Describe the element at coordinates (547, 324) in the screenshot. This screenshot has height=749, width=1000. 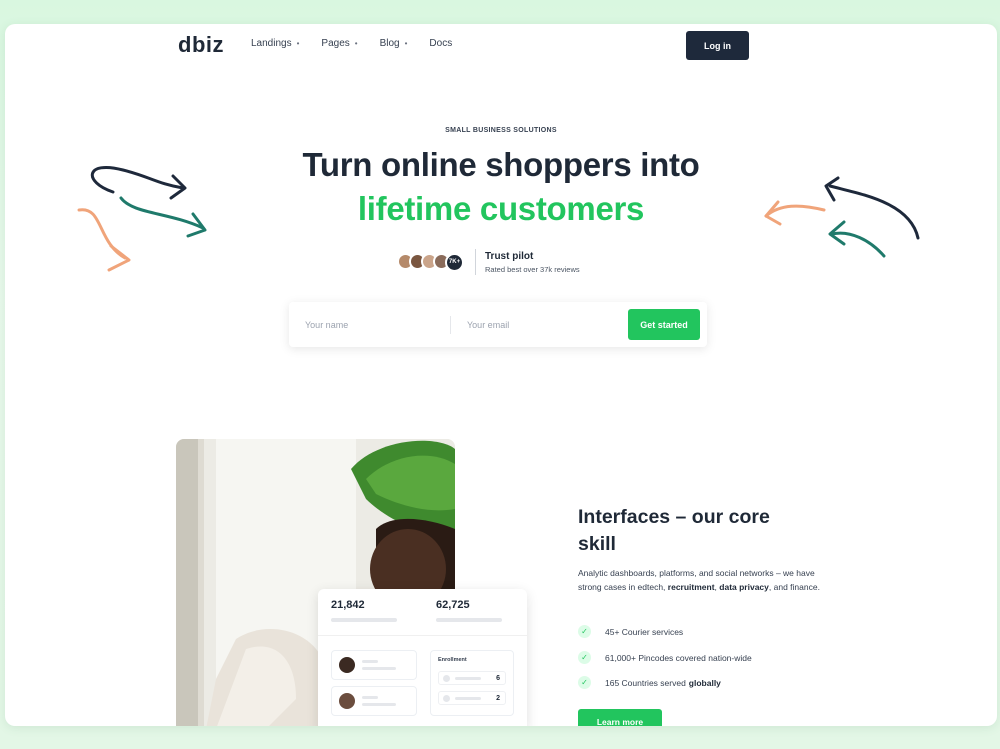
I see `email-input` at that location.